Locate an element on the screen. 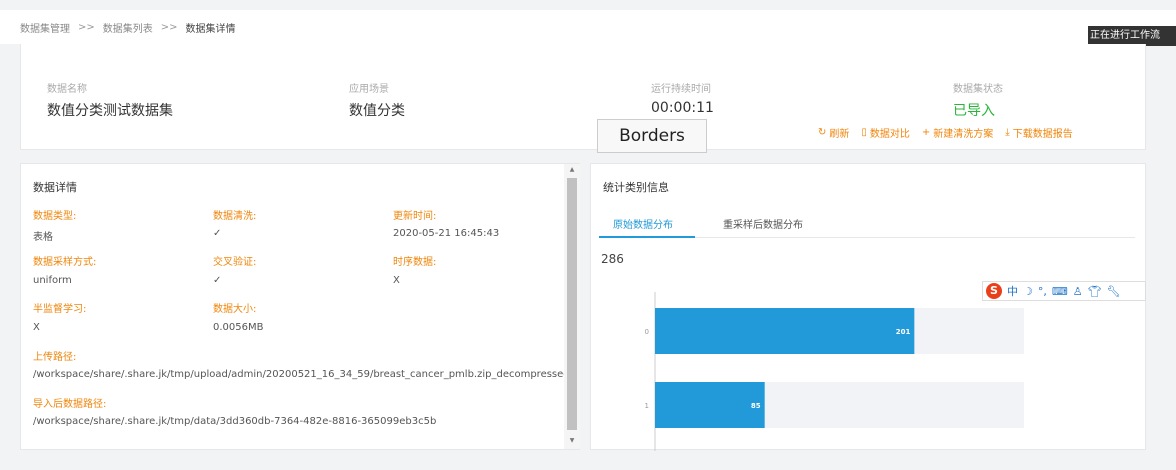  scroll-up-arrow-icon: ▲ is located at coordinates (572, 169).